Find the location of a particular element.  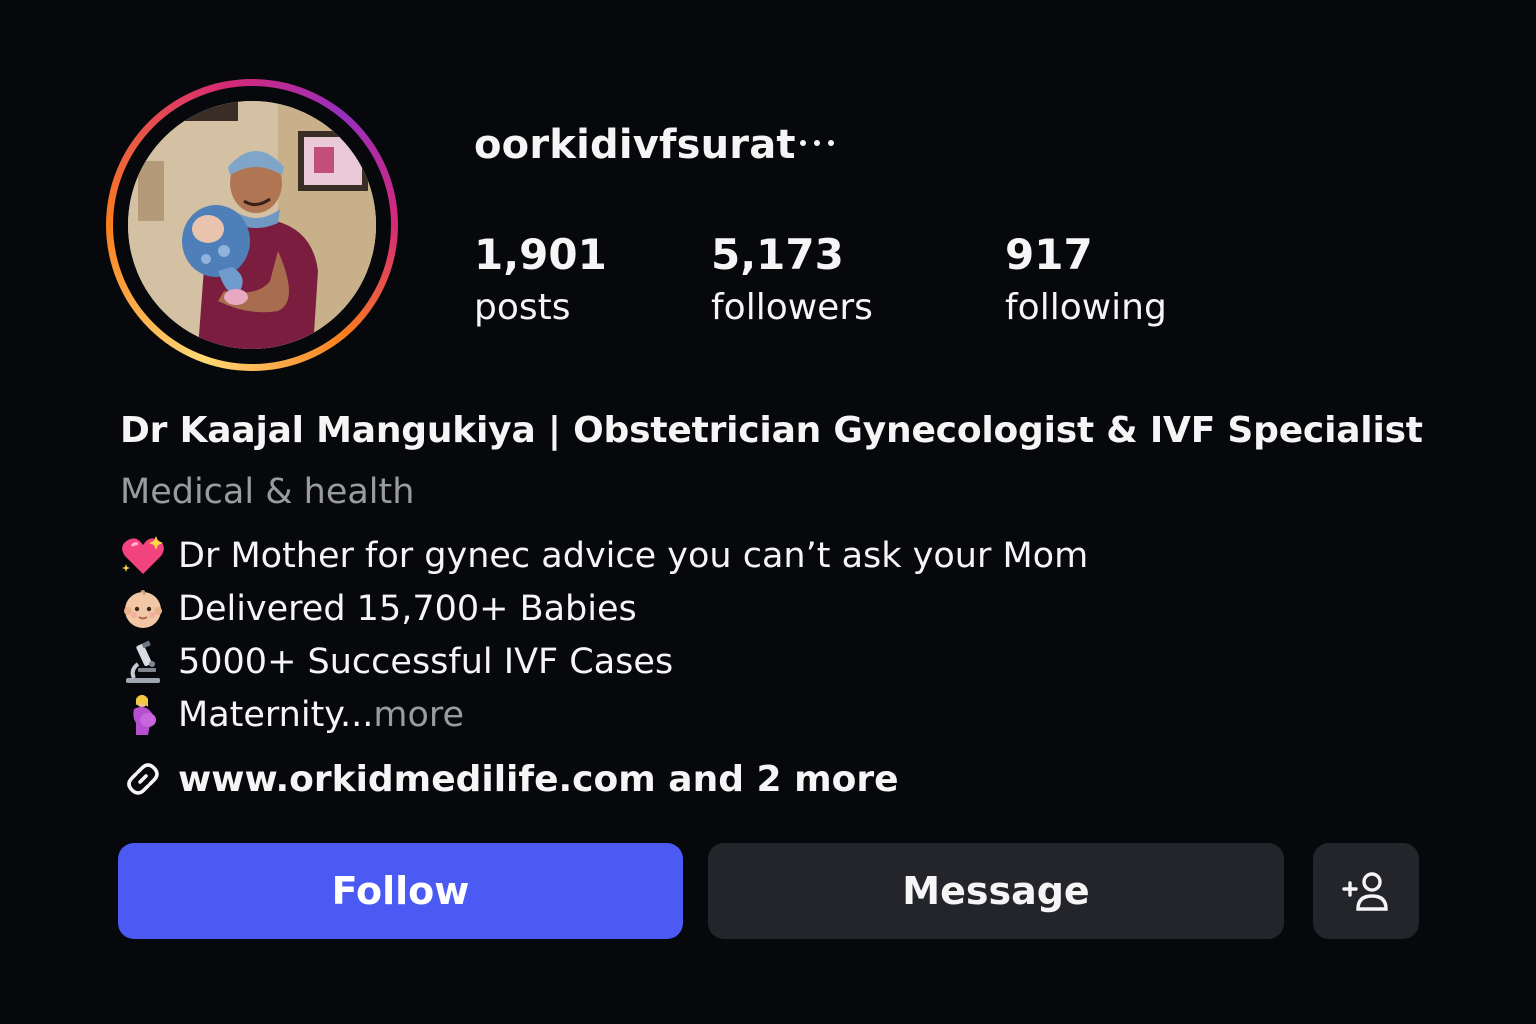

message-label: Message is located at coordinates (996, 891).